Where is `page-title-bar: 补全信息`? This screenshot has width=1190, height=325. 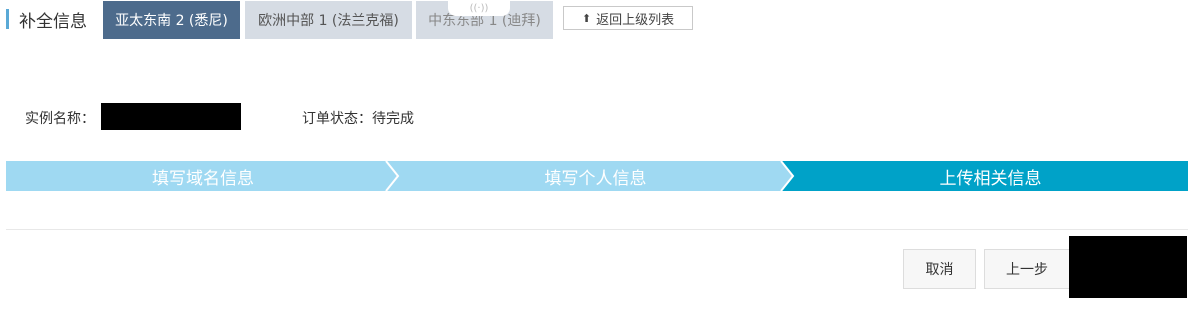 page-title-bar: 补全信息 is located at coordinates (46, 20).